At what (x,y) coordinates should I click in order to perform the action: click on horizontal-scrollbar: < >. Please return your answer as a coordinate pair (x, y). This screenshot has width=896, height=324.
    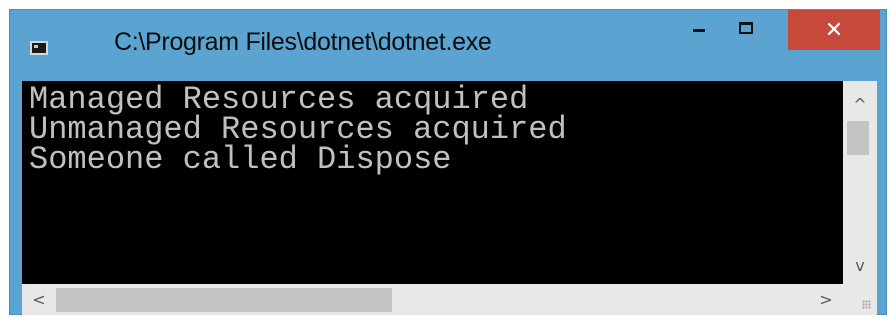
    Looking at the image, I should click on (432, 299).